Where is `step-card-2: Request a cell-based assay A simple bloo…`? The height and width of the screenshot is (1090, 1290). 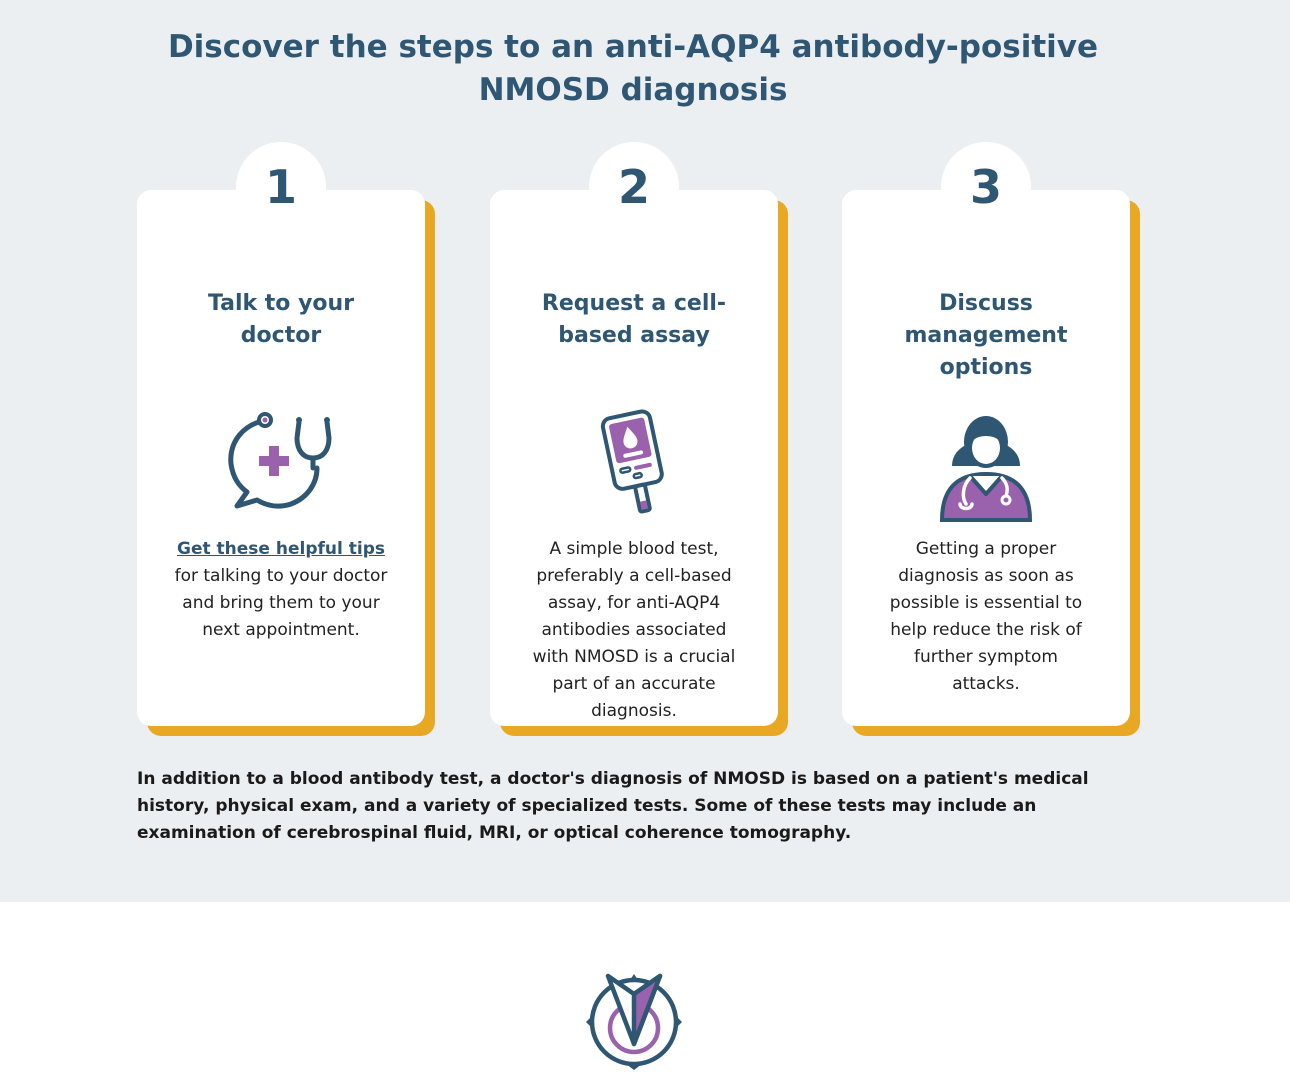 step-card-2: Request a cell-based assay A simple bloo… is located at coordinates (640, 439).